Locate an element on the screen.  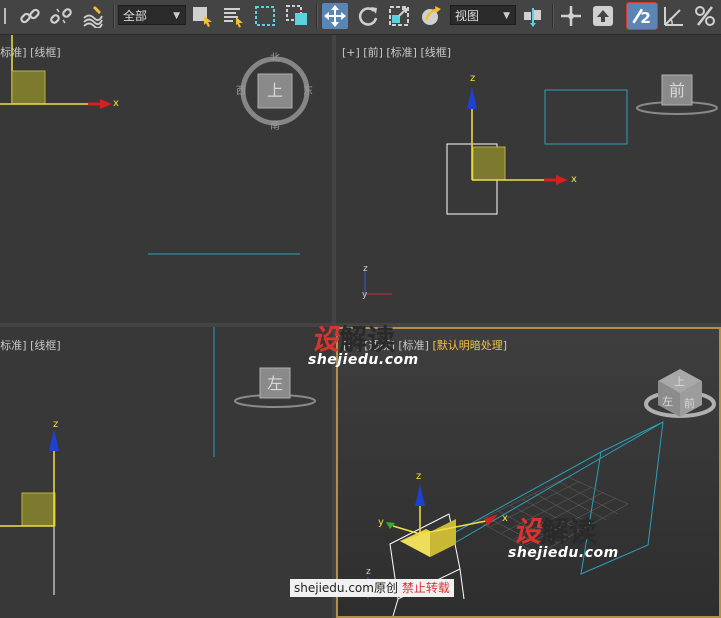
snaps-toggle-icon: 2 is located at coordinates (642, 16).